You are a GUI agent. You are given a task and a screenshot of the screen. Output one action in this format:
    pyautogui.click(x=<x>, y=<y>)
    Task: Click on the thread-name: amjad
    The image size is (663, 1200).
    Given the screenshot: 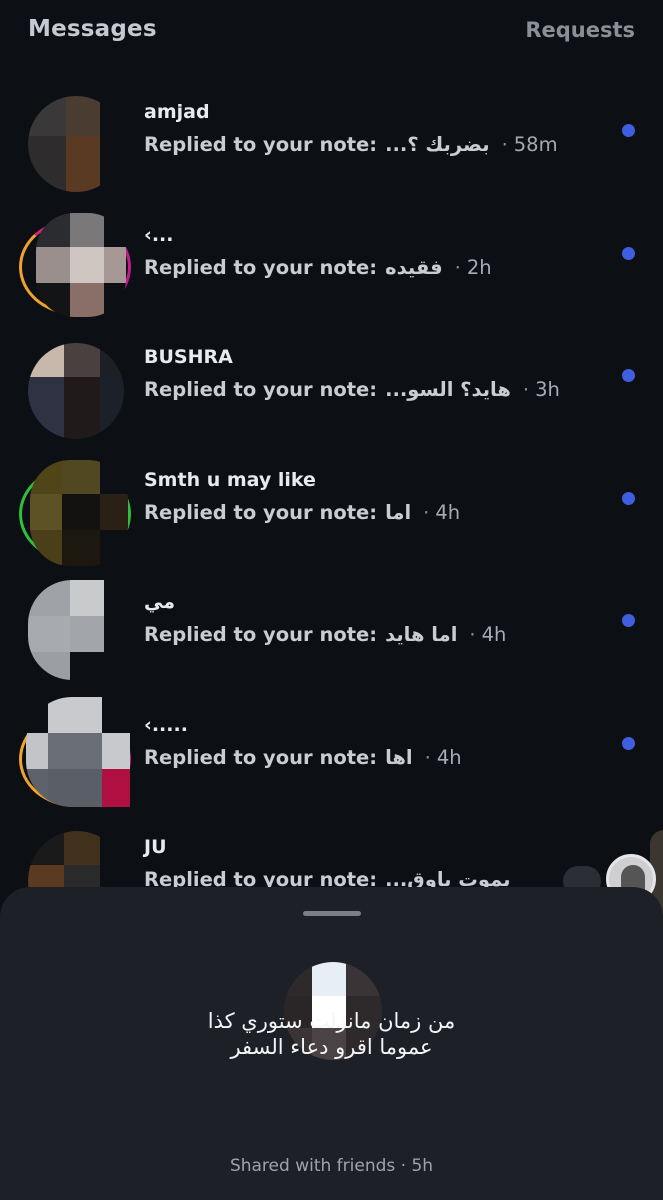 What is the action you would take?
    pyautogui.click(x=177, y=112)
    